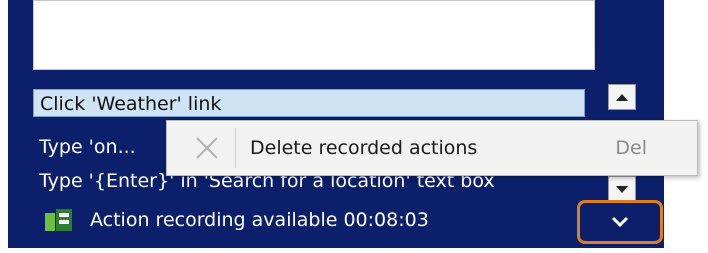 Image resolution: width=708 pixels, height=253 pixels. I want to click on menu-separator, so click(235, 148).